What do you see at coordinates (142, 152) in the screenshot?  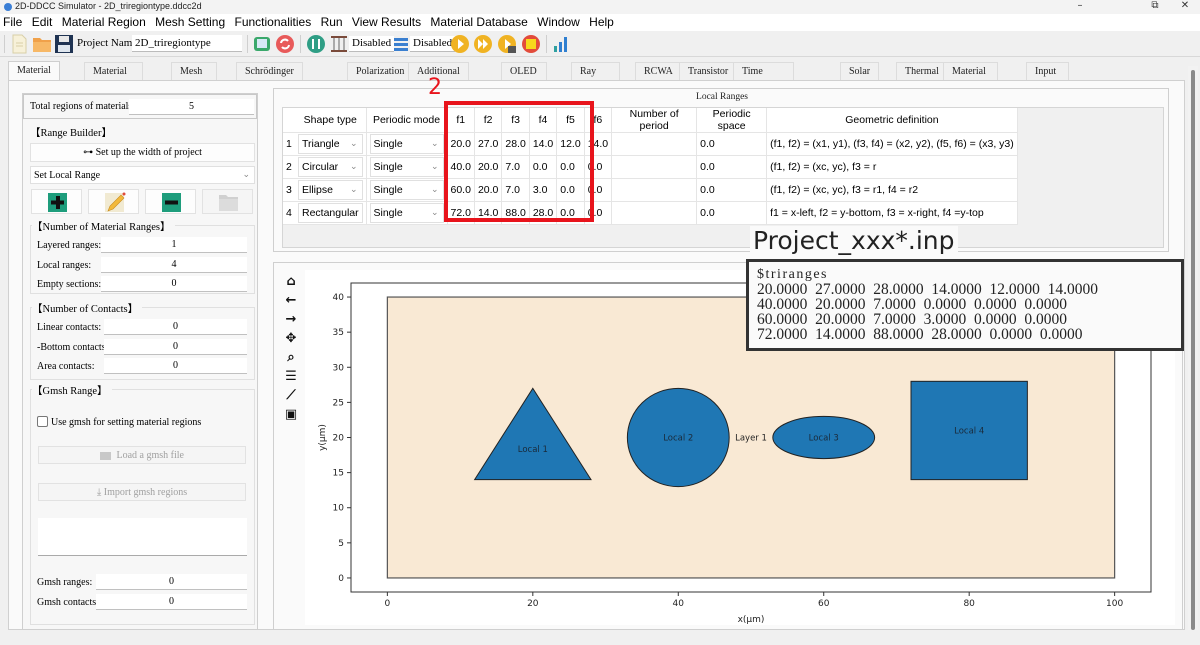 I see `setup-width-button: ⊶ Set up the width of project` at bounding box center [142, 152].